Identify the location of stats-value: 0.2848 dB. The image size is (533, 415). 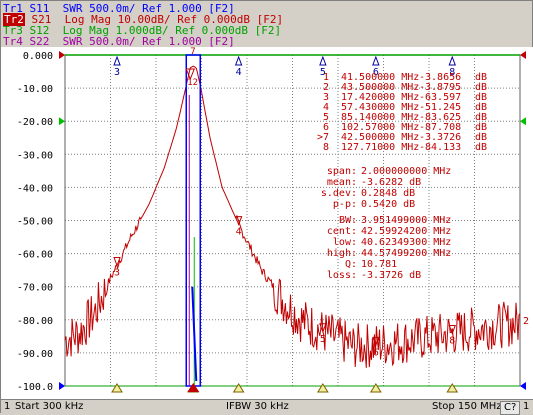
(388, 193).